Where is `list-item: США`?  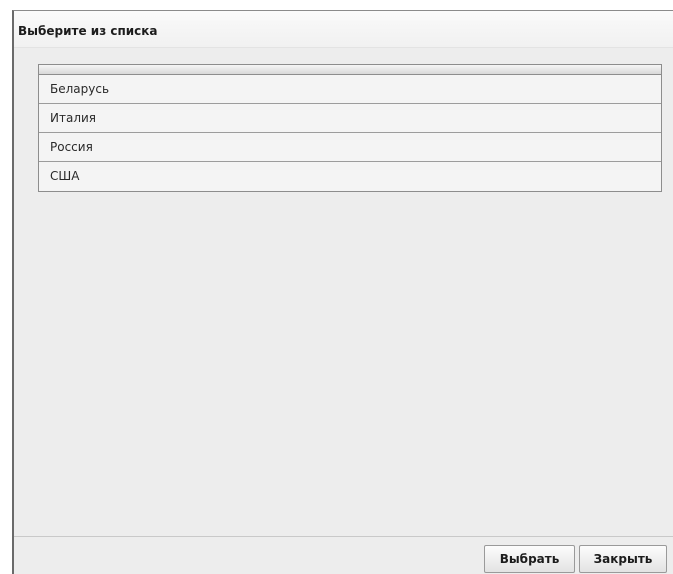 list-item: США is located at coordinates (350, 176).